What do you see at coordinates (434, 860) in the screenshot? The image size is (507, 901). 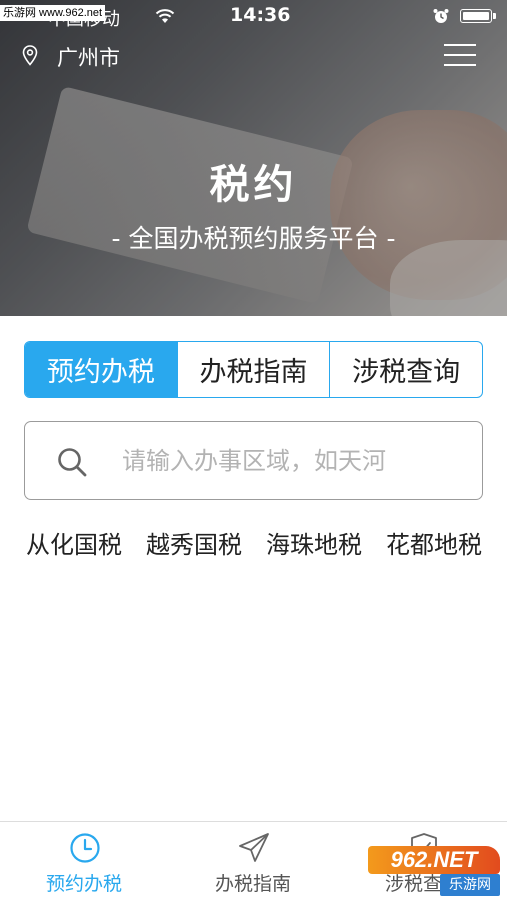 I see `watermark-badge: 962.NET` at bounding box center [434, 860].